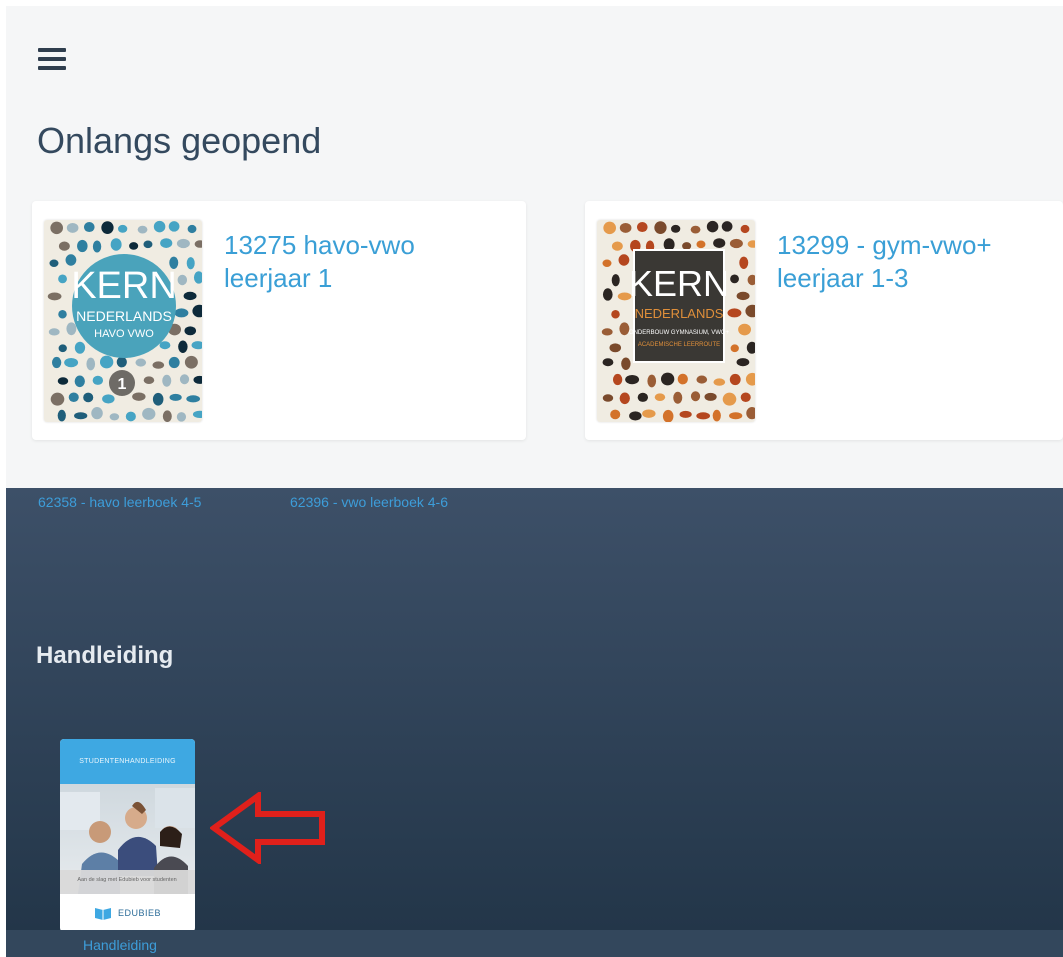  Describe the element at coordinates (679, 333) in the screenshot. I see `cover-line1: ONDERBOUW GYMNASIUM, VWO+` at that location.